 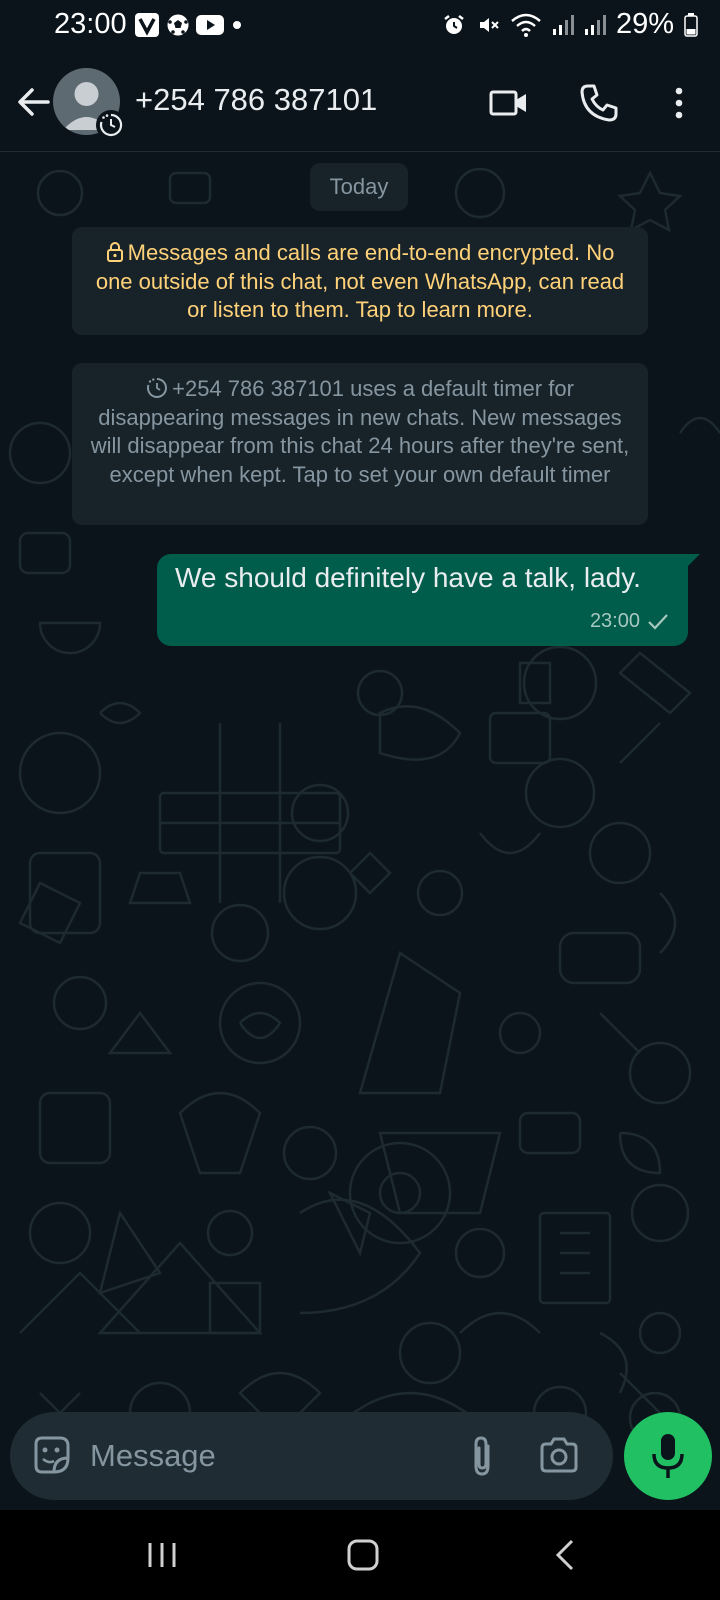 I want to click on more-vert-icon, so click(x=679, y=103).